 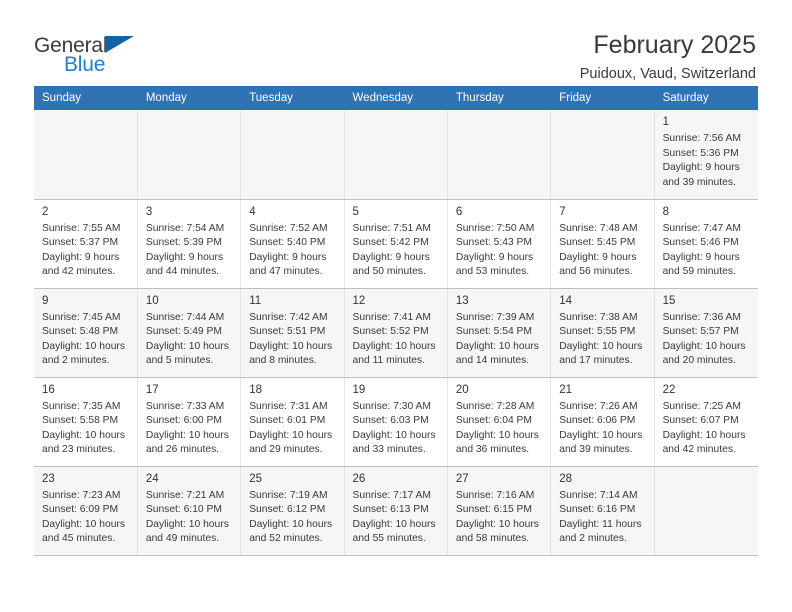 I want to click on day-number: 11, so click(x=255, y=300).